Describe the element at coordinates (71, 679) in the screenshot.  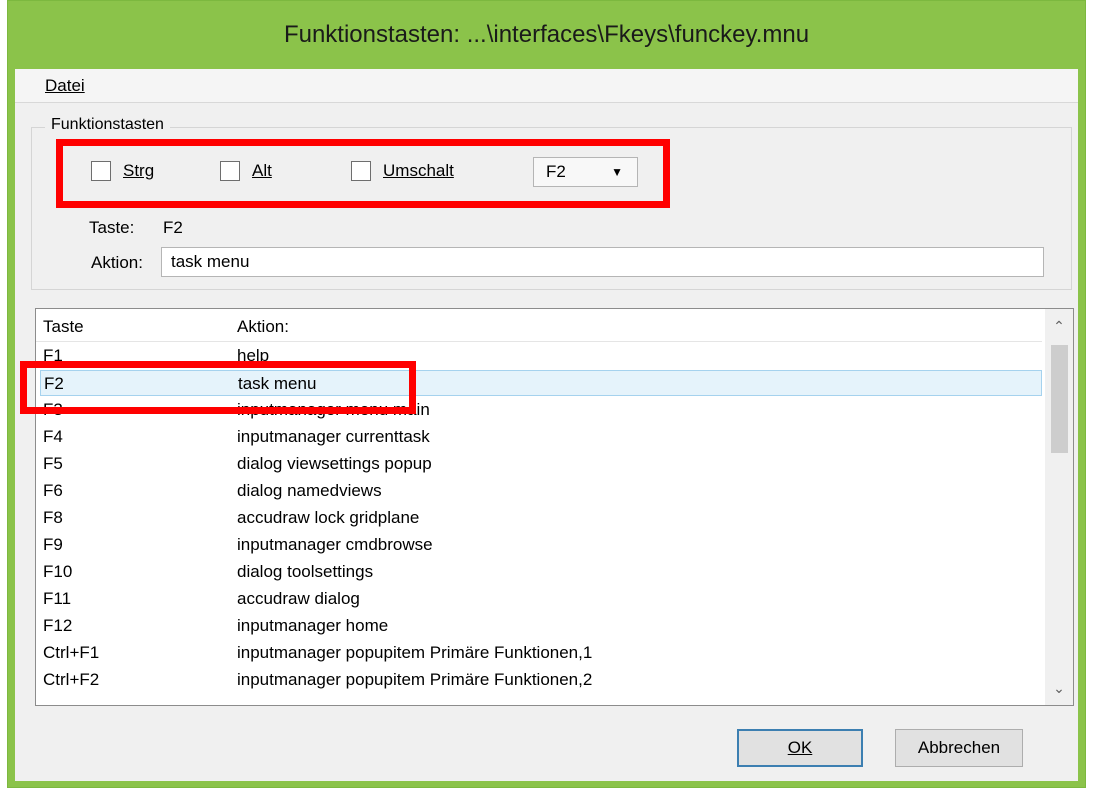
I see `row-key: Ctrl+F2` at that location.